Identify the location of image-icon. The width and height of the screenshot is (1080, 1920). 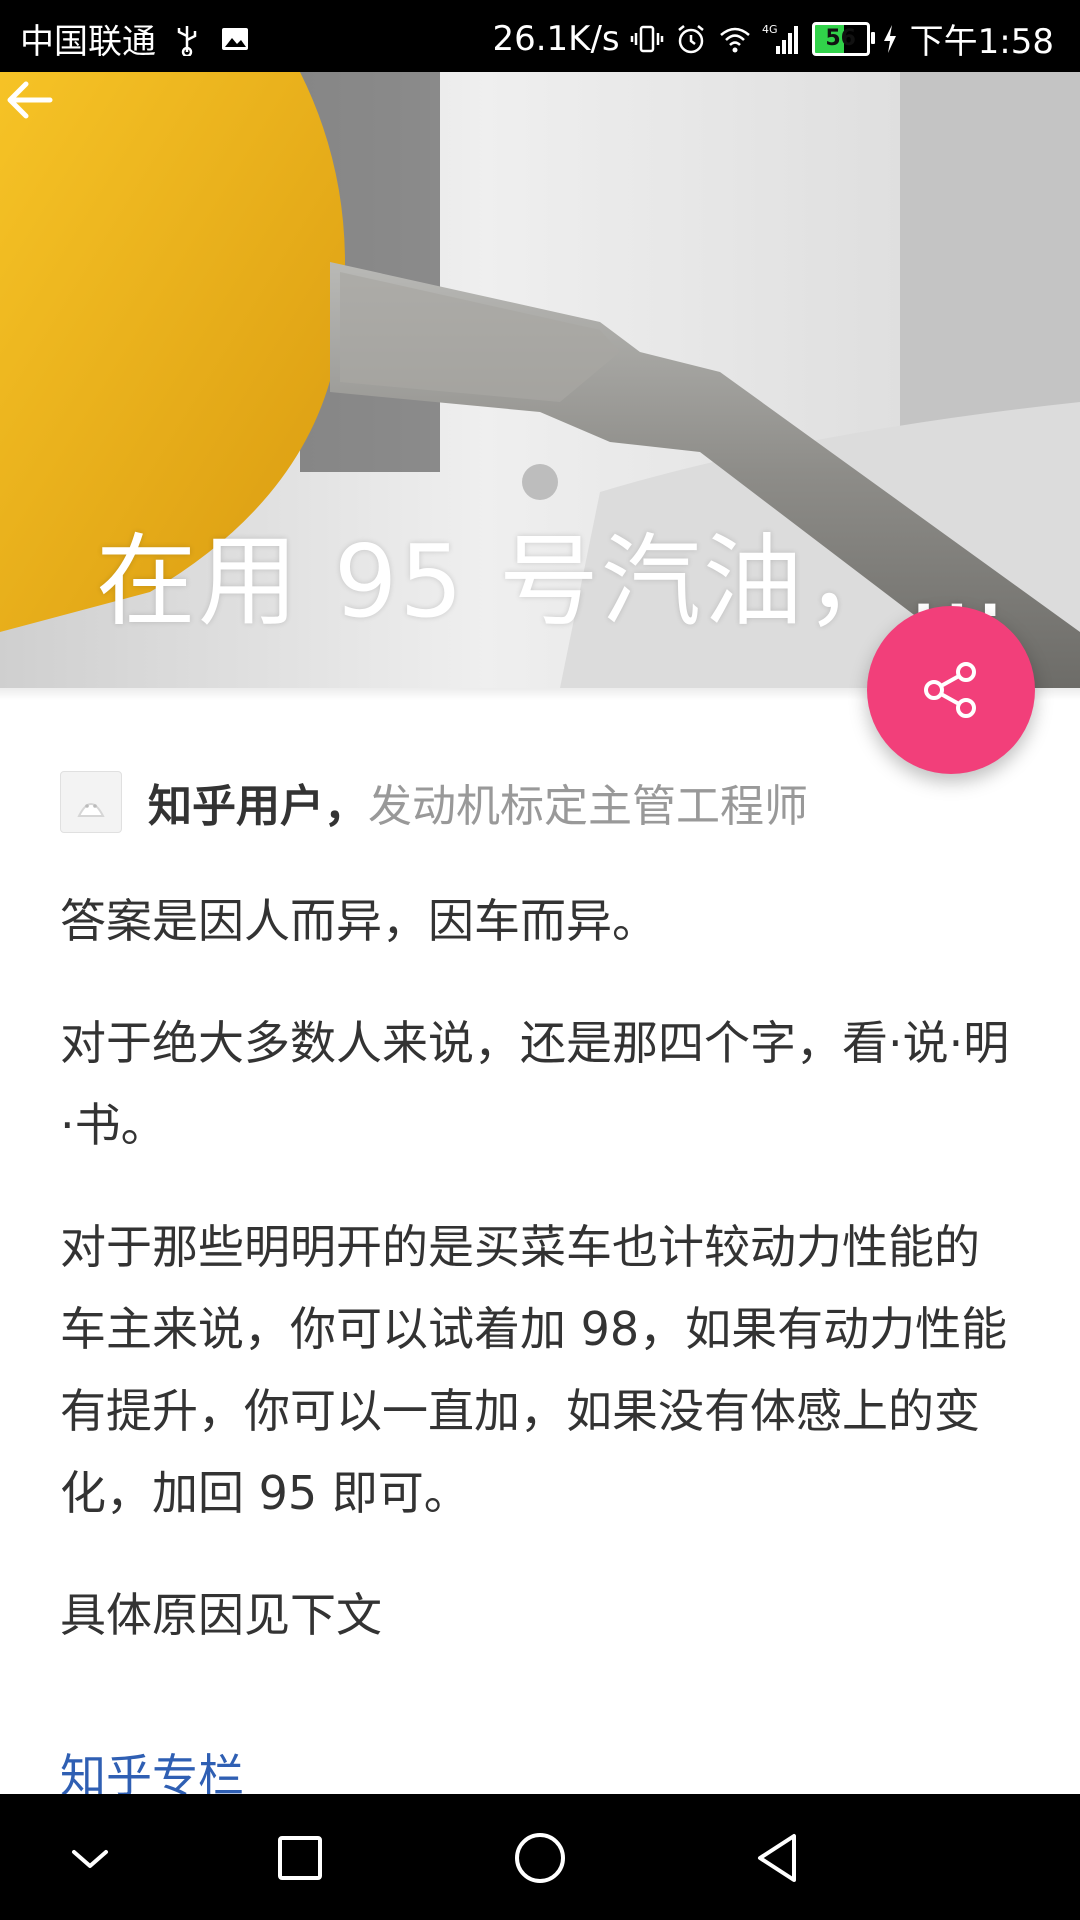
(235, 38).